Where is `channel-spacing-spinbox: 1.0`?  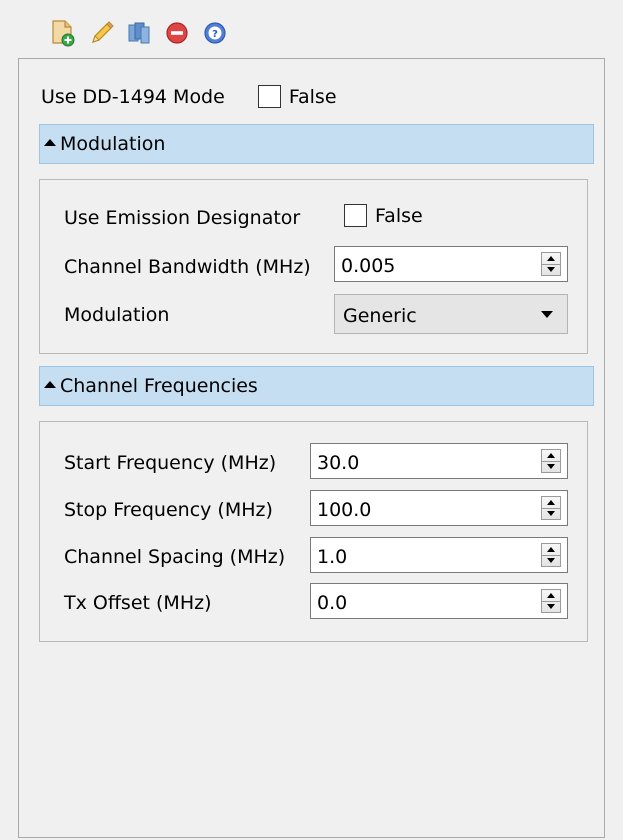 channel-spacing-spinbox: 1.0 is located at coordinates (439, 555).